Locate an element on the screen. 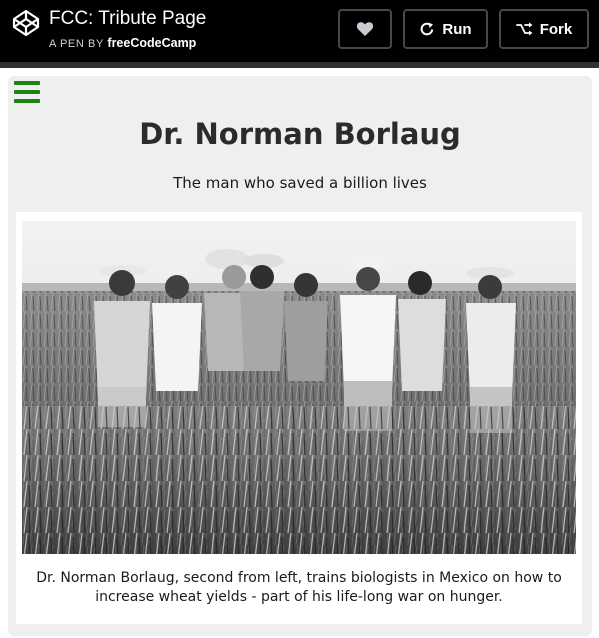  page-subtitle: The man who saved a billion lives is located at coordinates (300, 183).